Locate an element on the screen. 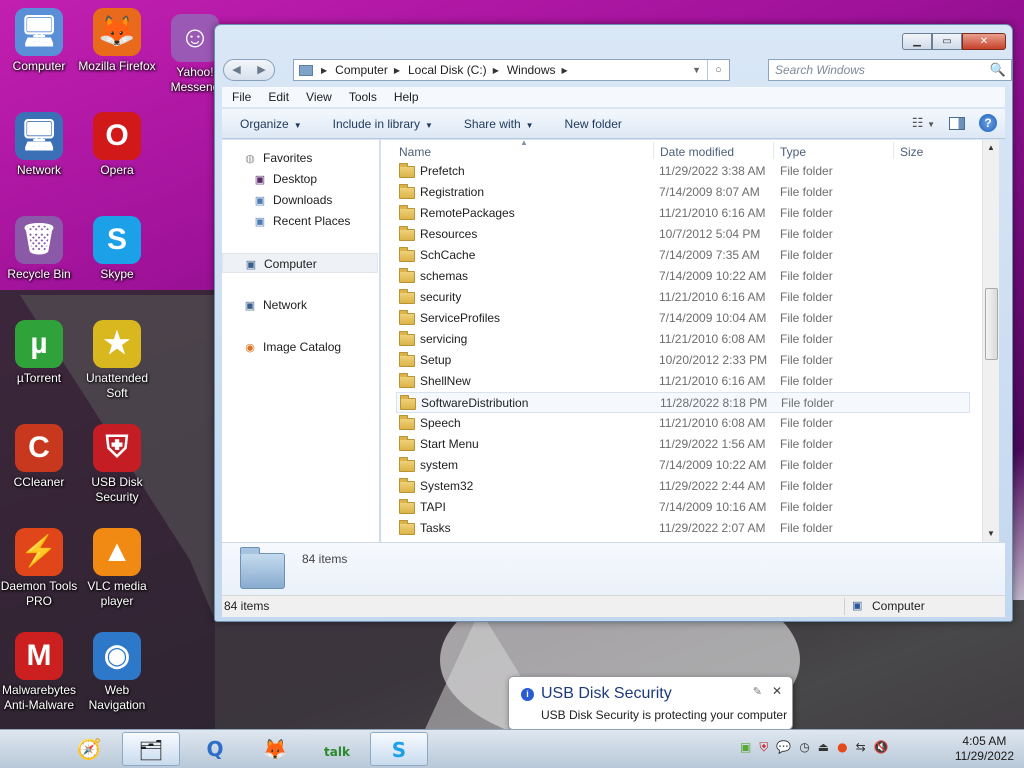 This screenshot has height=768, width=1024. new-folder-button: New folder is located at coordinates (591, 124).